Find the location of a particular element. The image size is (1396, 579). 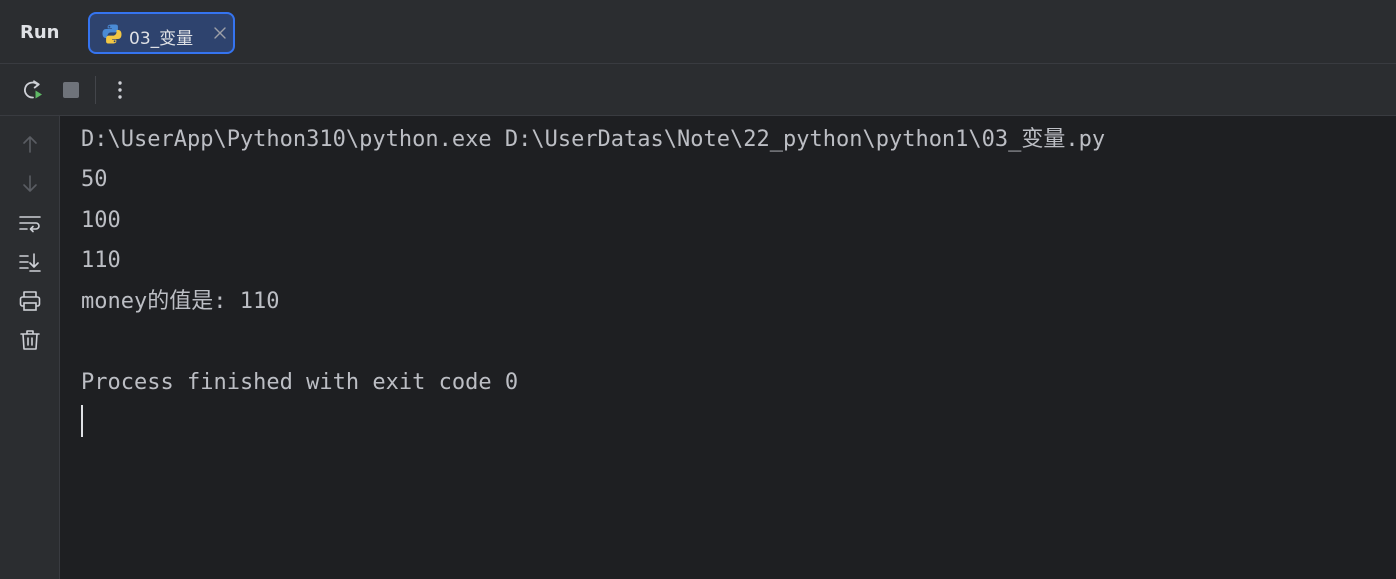

arrow-up-icon is located at coordinates (30, 144).